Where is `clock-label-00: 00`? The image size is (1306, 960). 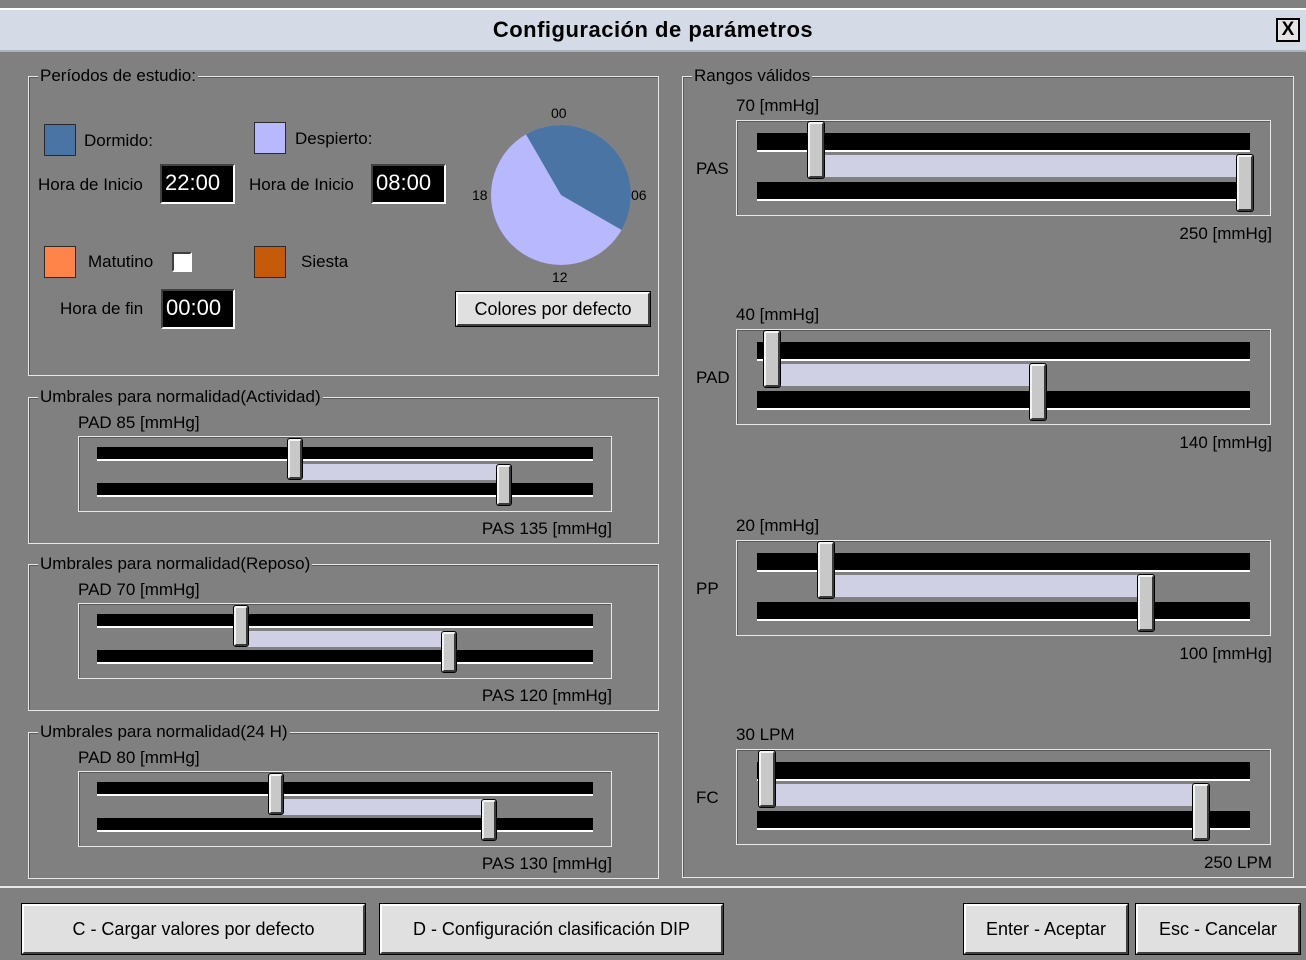
clock-label-00: 00 is located at coordinates (559, 113).